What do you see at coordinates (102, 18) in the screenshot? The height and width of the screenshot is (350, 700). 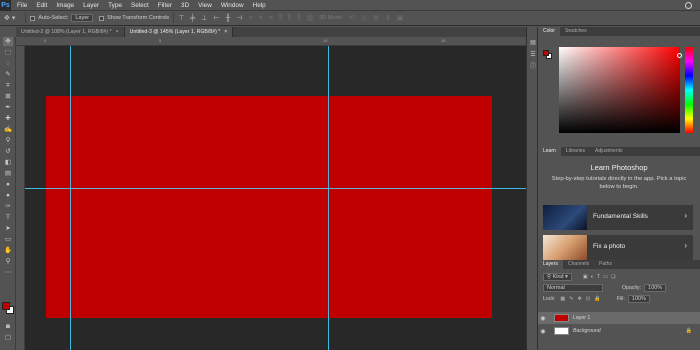 I see `show-transform-checkbox` at bounding box center [102, 18].